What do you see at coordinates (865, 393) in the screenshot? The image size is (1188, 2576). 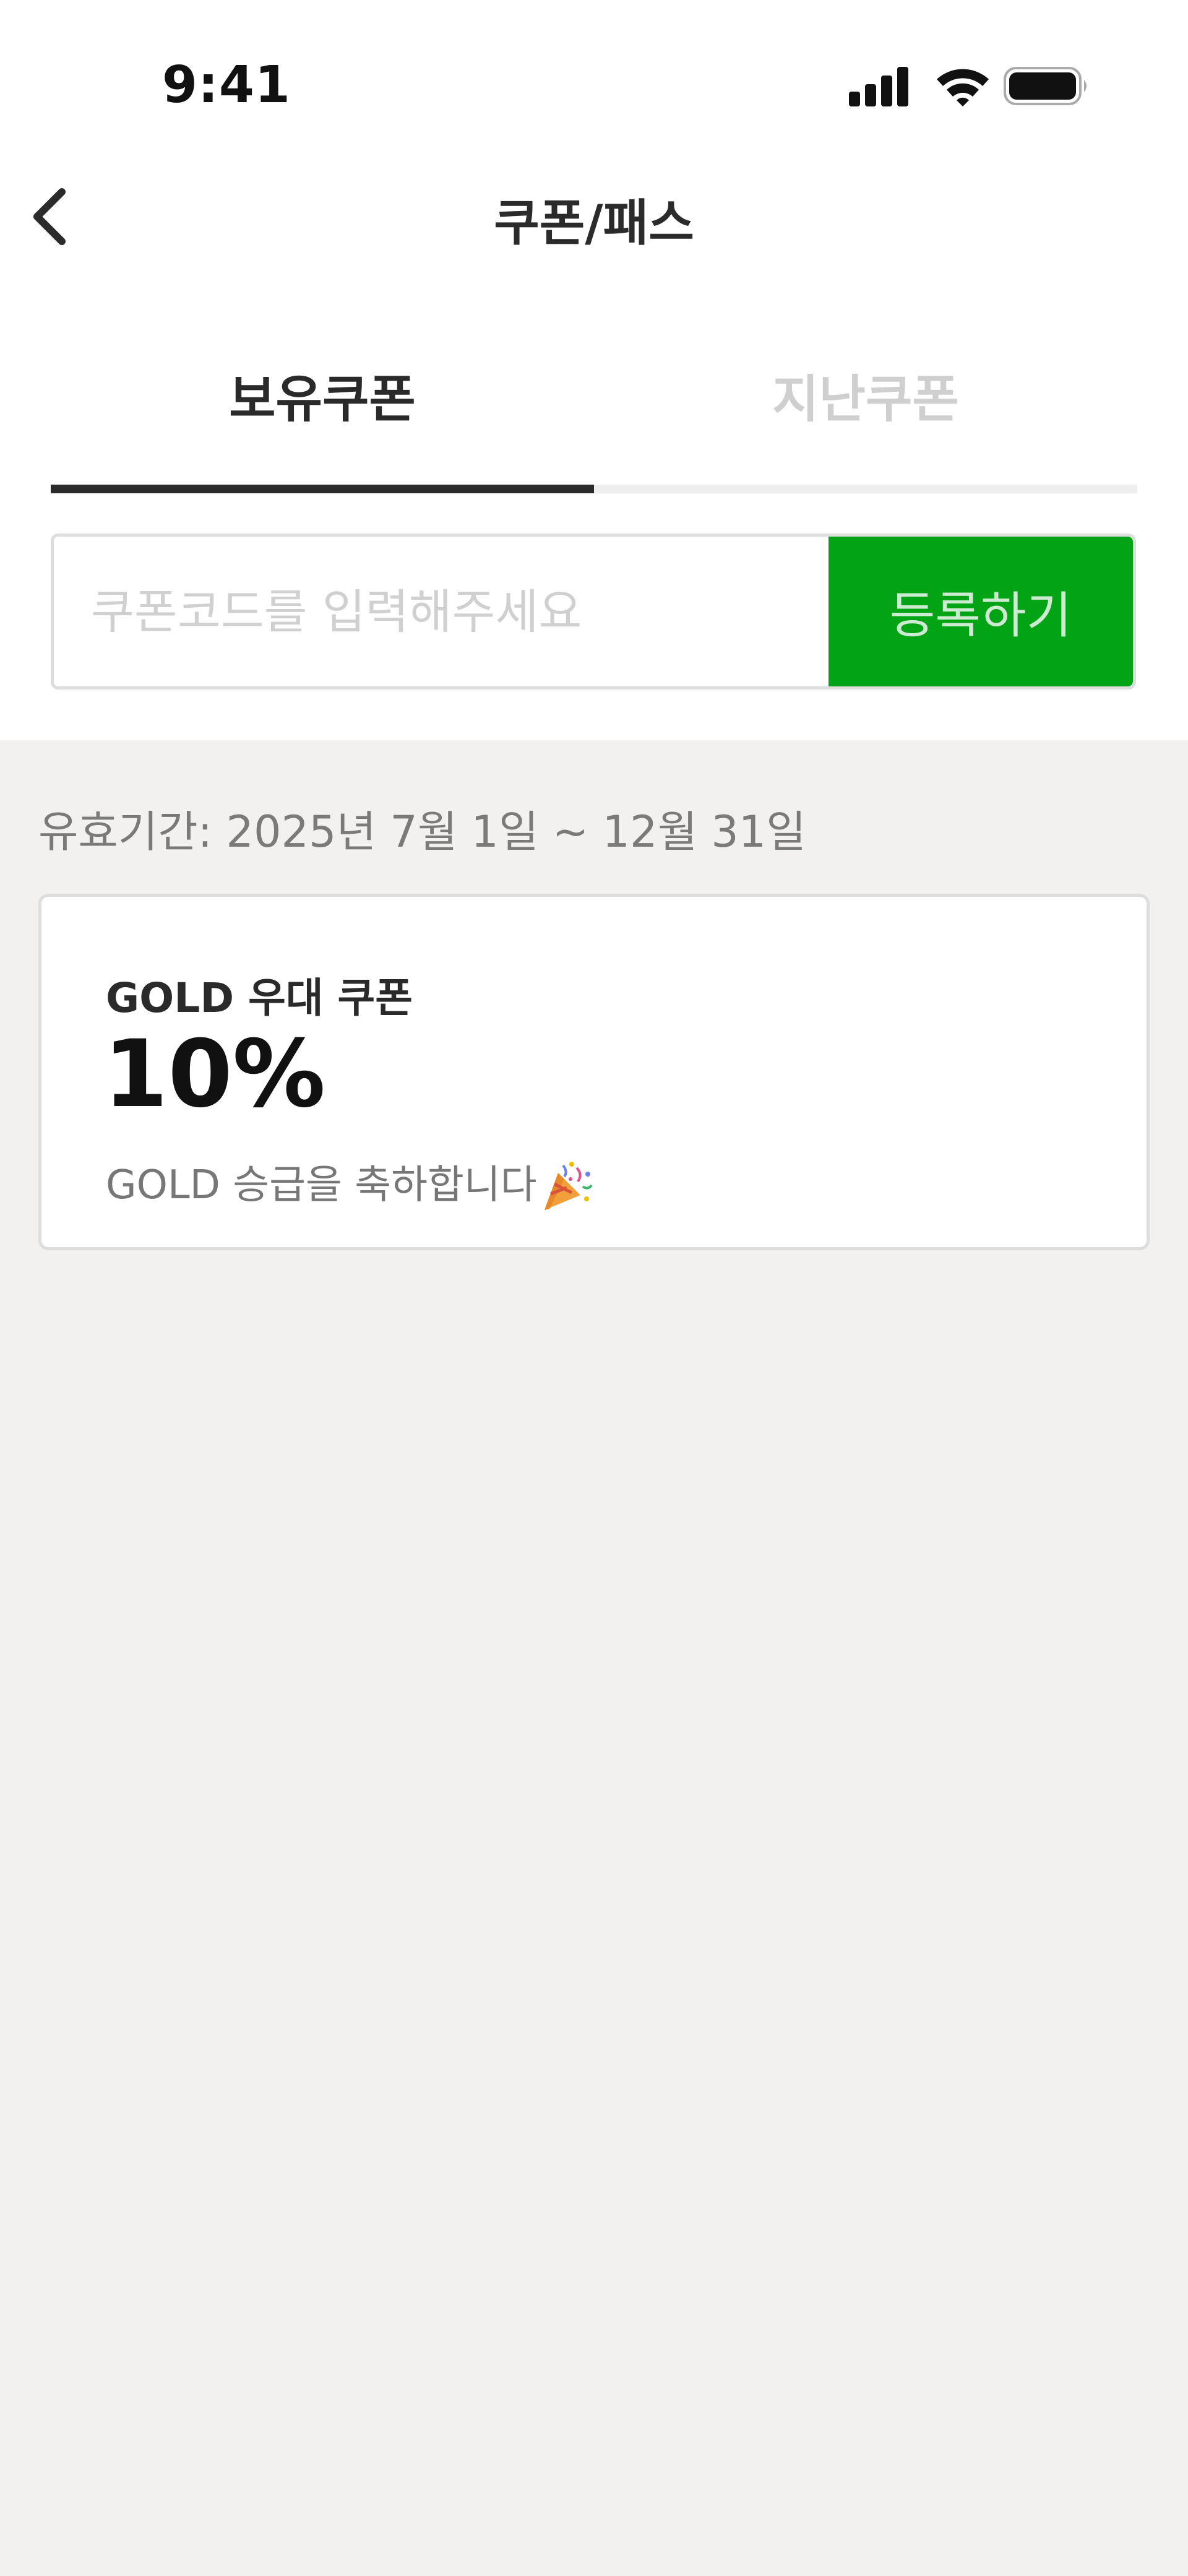 I see `tab-past-coupons: 지난쿠폰` at bounding box center [865, 393].